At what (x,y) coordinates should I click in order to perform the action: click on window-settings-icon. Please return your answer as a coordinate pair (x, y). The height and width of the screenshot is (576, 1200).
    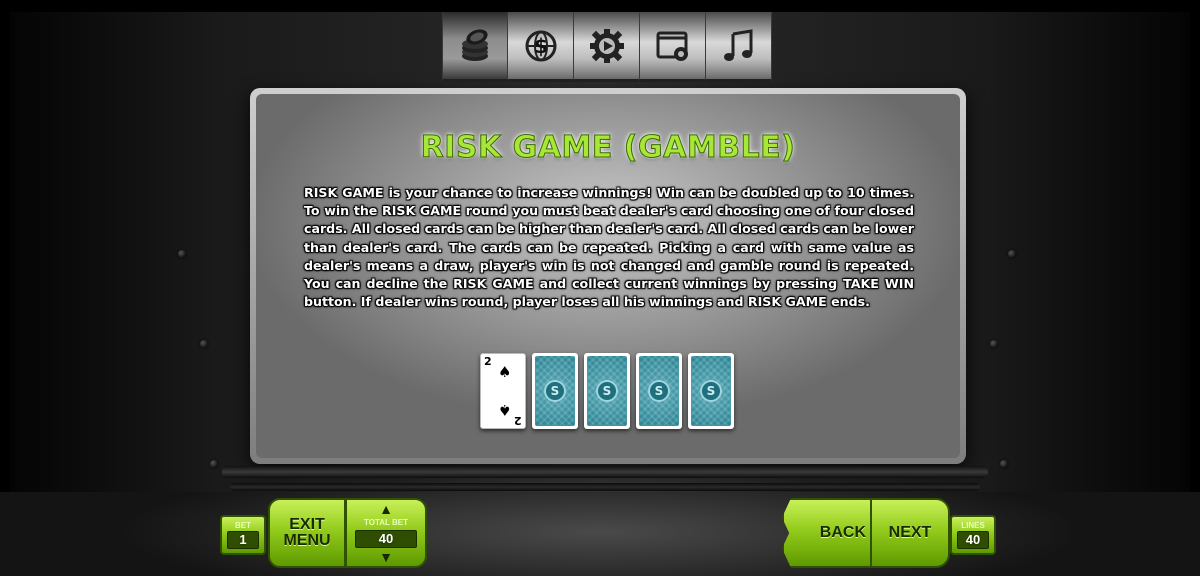
    Looking at the image, I should click on (672, 46).